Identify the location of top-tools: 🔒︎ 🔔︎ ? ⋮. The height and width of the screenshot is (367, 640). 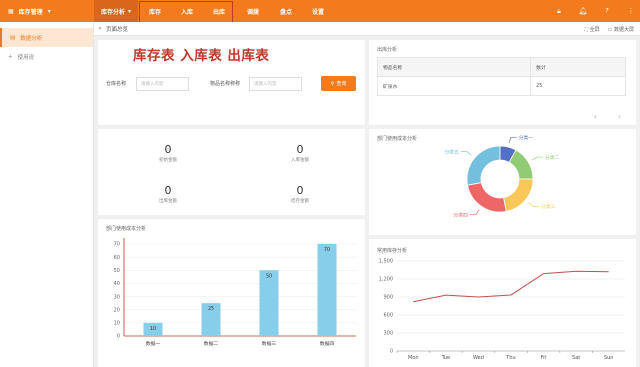
(595, 11).